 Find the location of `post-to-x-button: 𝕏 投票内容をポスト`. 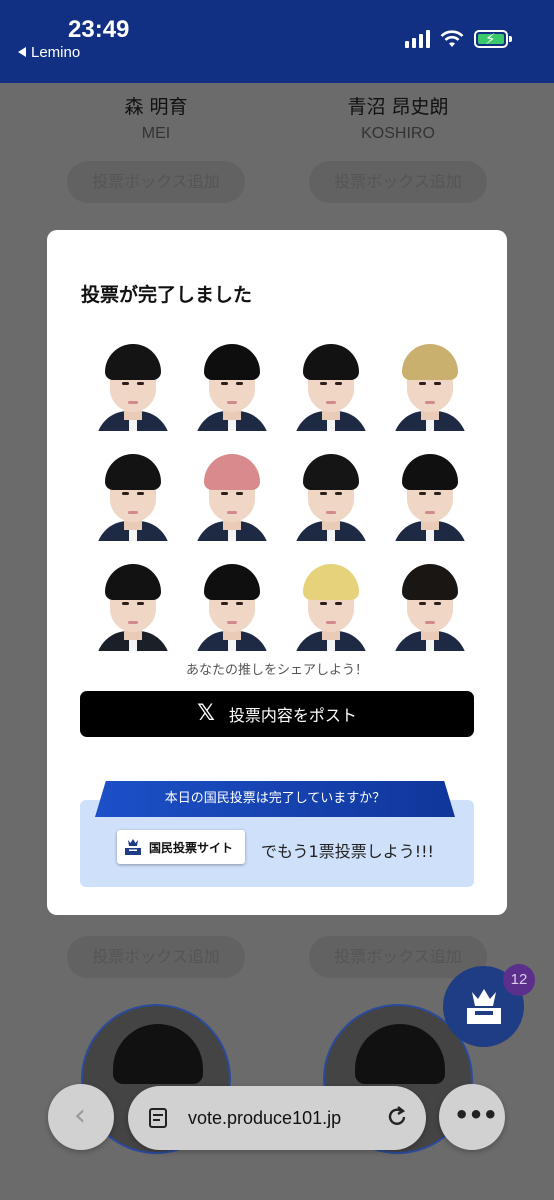

post-to-x-button: 𝕏 投票内容をポスト is located at coordinates (277, 714).